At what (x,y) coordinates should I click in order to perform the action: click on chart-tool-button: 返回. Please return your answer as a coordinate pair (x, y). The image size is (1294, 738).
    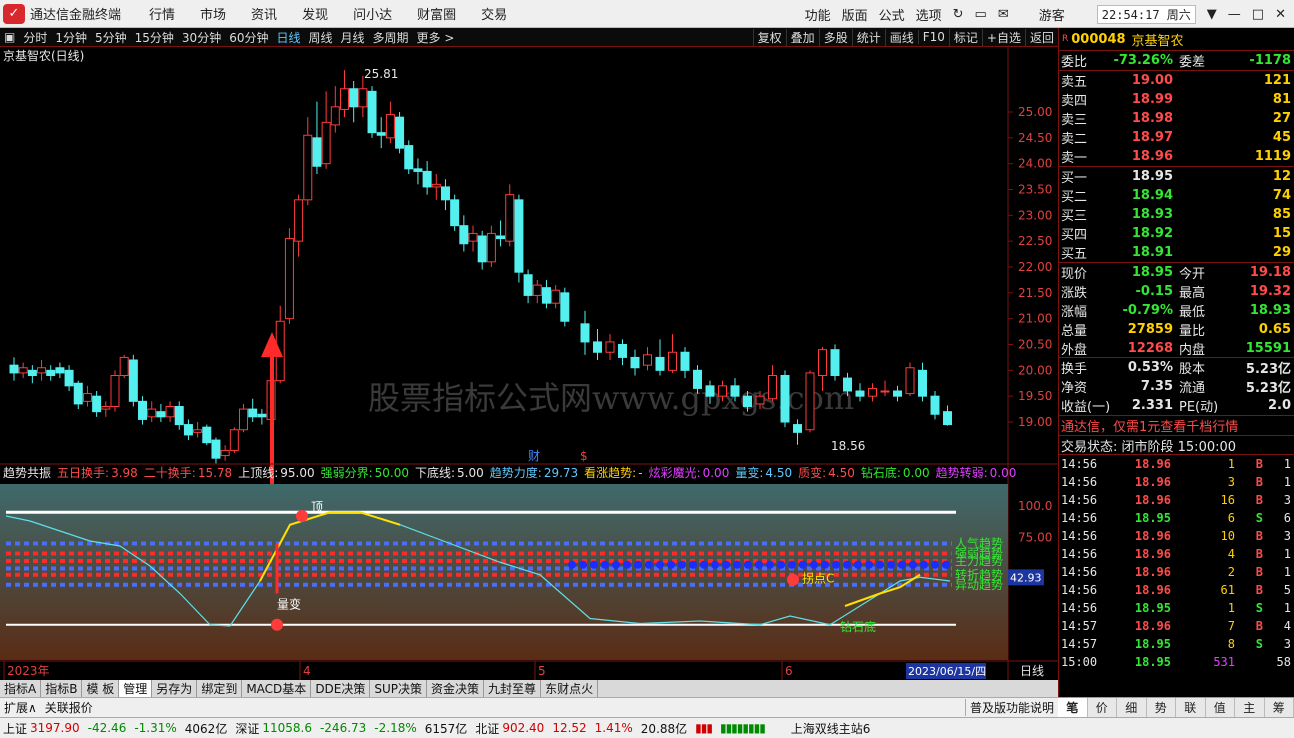
    Looking at the image, I should click on (1041, 37).